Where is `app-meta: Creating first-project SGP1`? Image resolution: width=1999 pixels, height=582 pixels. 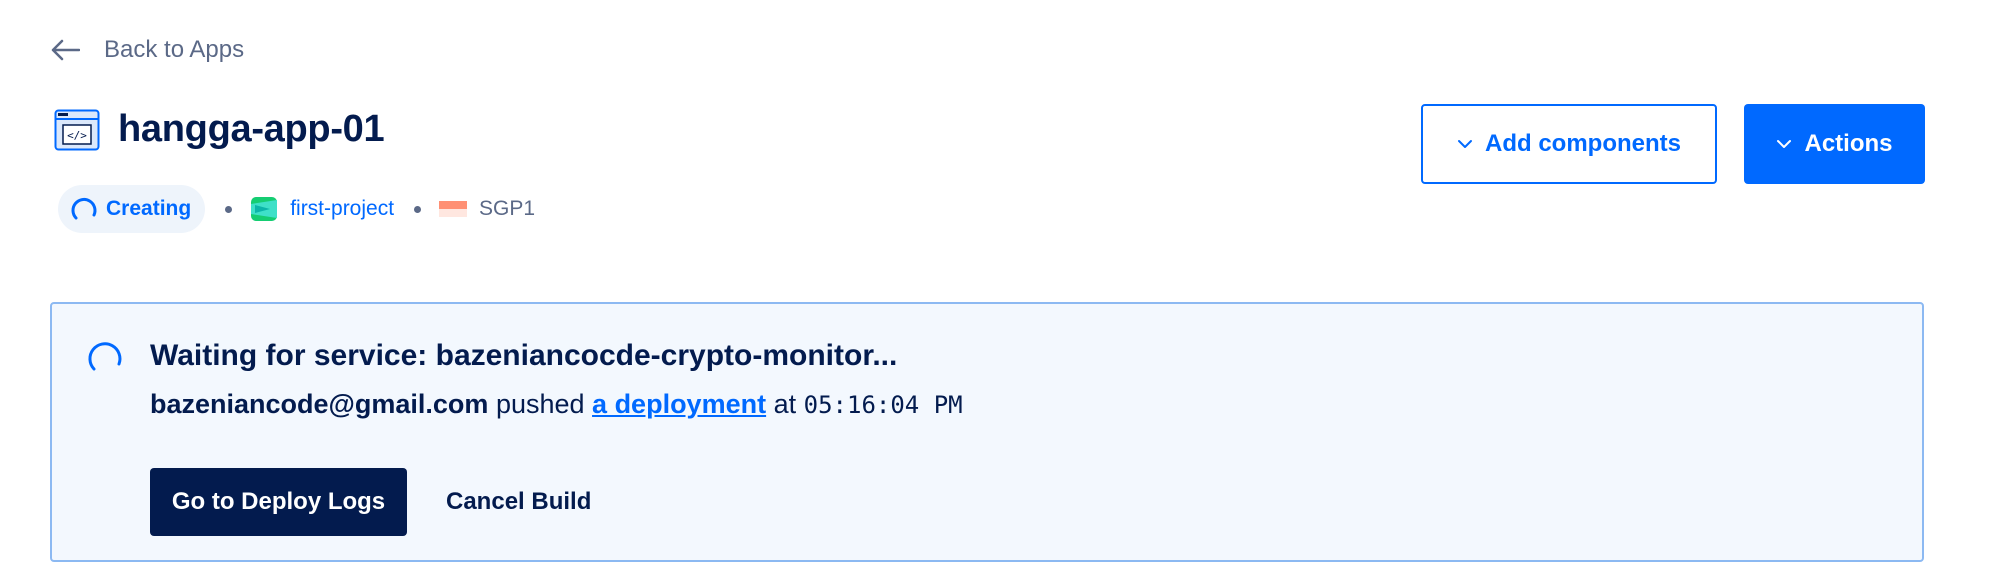
app-meta: Creating first-project SGP1 is located at coordinates (296, 209).